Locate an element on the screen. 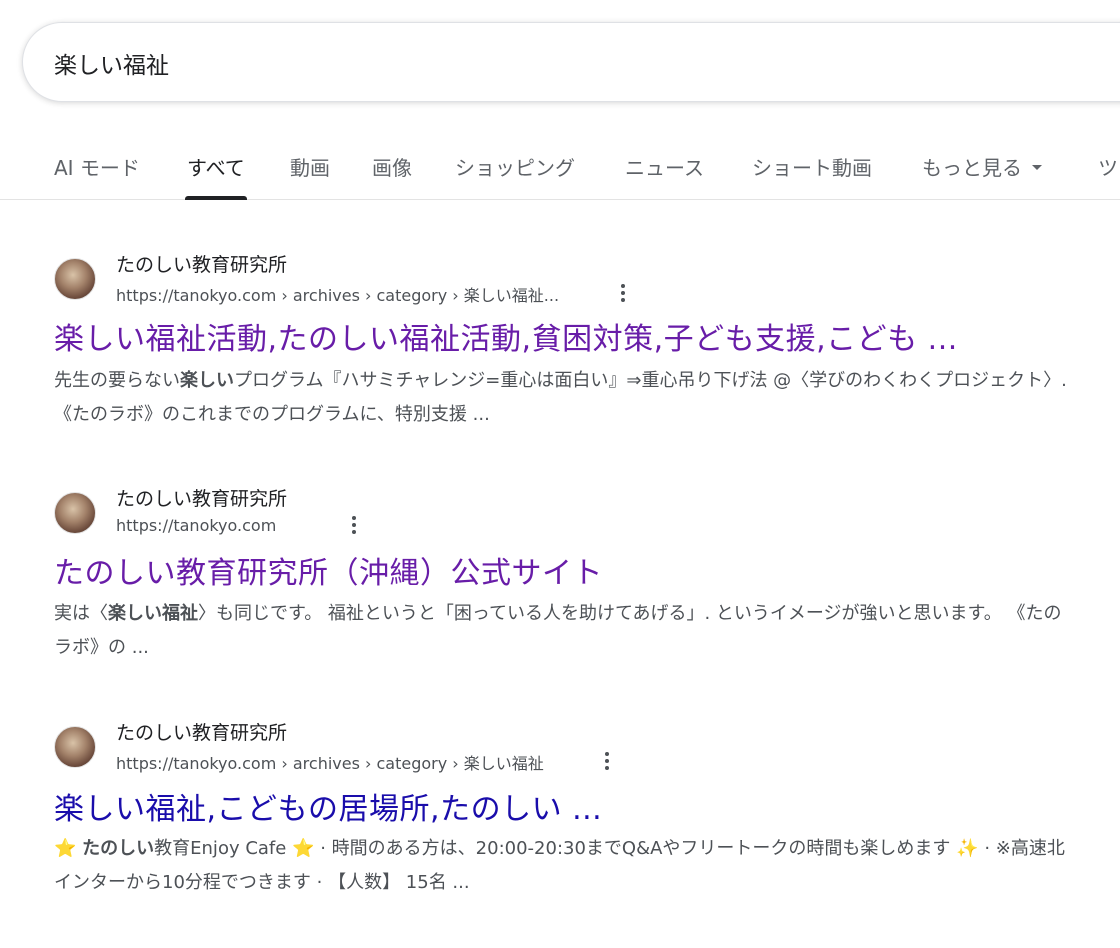  dropdown-caret-icon is located at coordinates (1037, 167).